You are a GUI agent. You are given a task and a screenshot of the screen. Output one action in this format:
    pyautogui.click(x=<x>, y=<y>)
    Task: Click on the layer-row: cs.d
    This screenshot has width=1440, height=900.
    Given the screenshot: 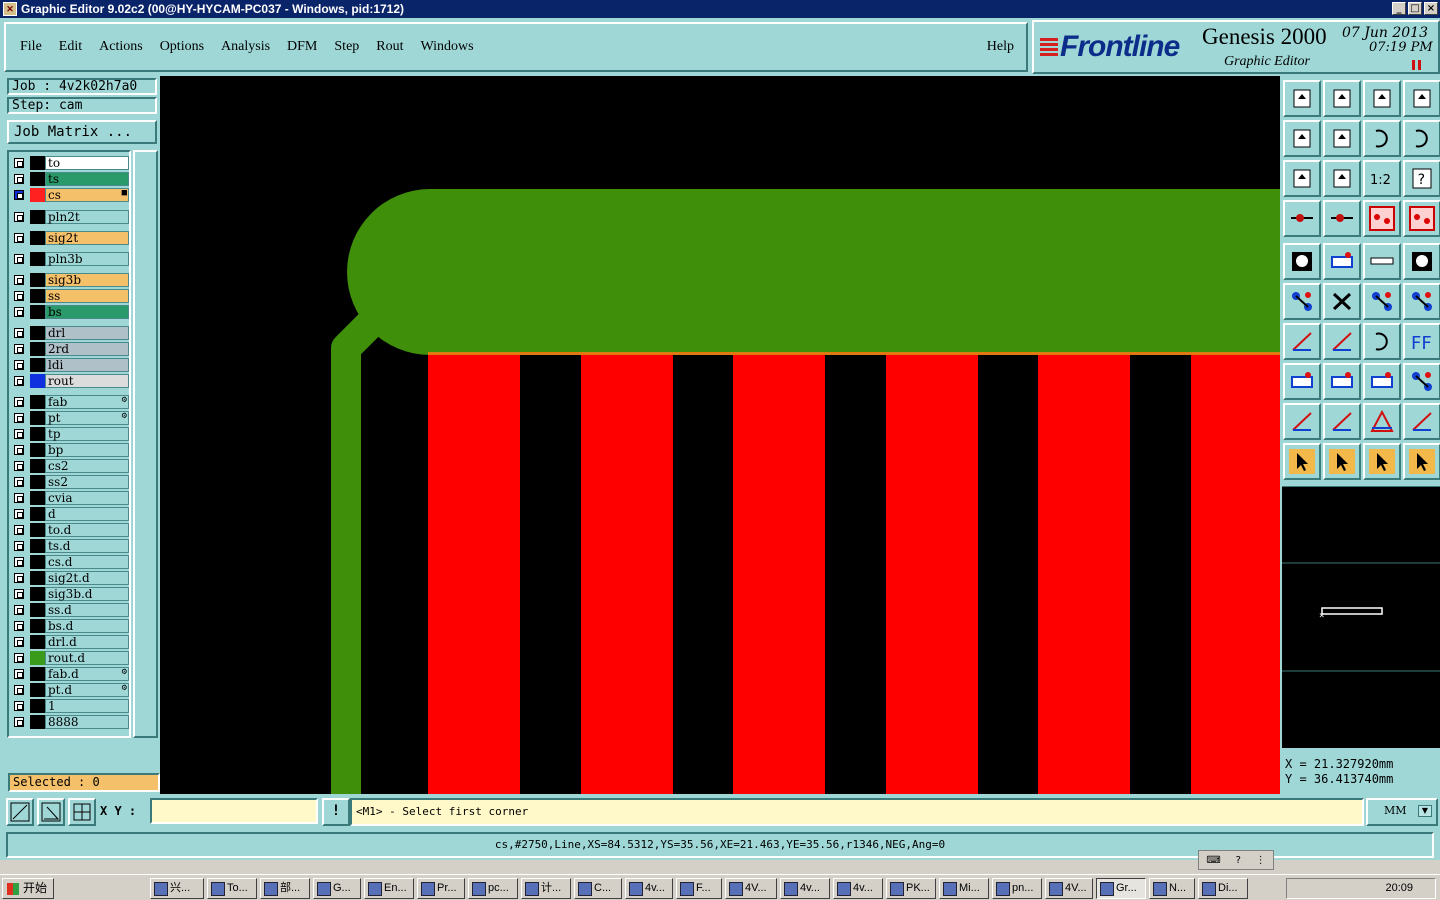 What is the action you would take?
    pyautogui.click(x=70, y=562)
    